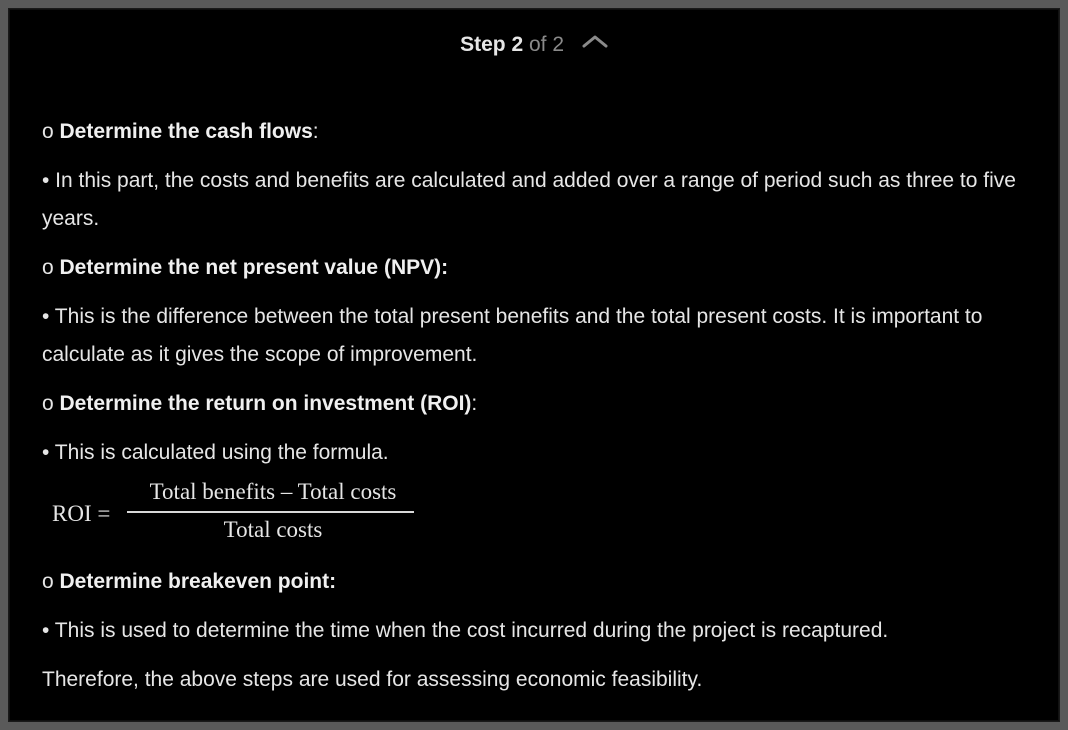 This screenshot has width=1068, height=730. What do you see at coordinates (273, 491) in the screenshot?
I see `formula-numerator: Total benefits – Total costs` at bounding box center [273, 491].